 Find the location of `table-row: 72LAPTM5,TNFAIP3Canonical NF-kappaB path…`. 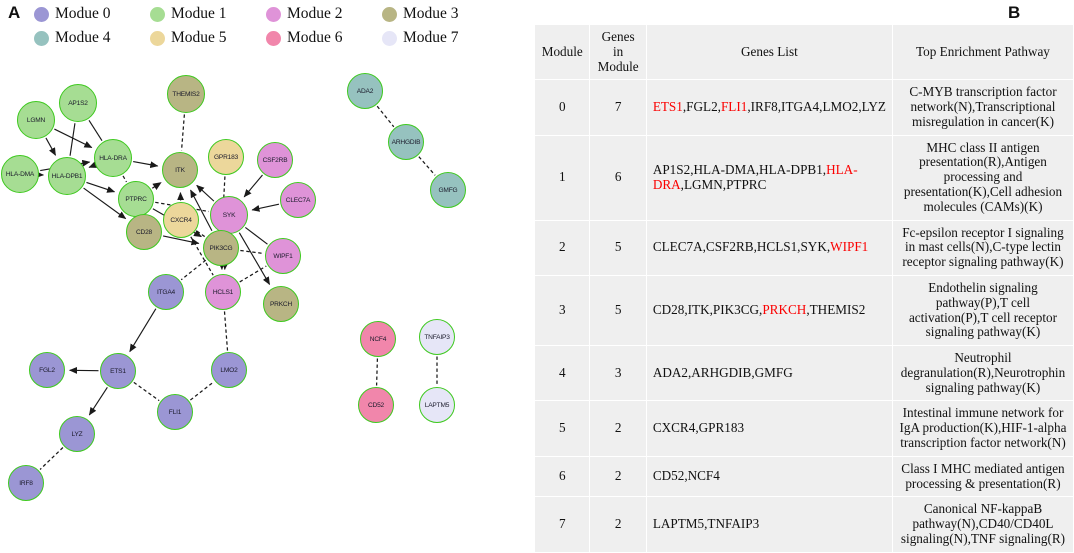

table-row: 72LAPTM5,TNFAIP3Canonical NF-kappaB path… is located at coordinates (804, 524).